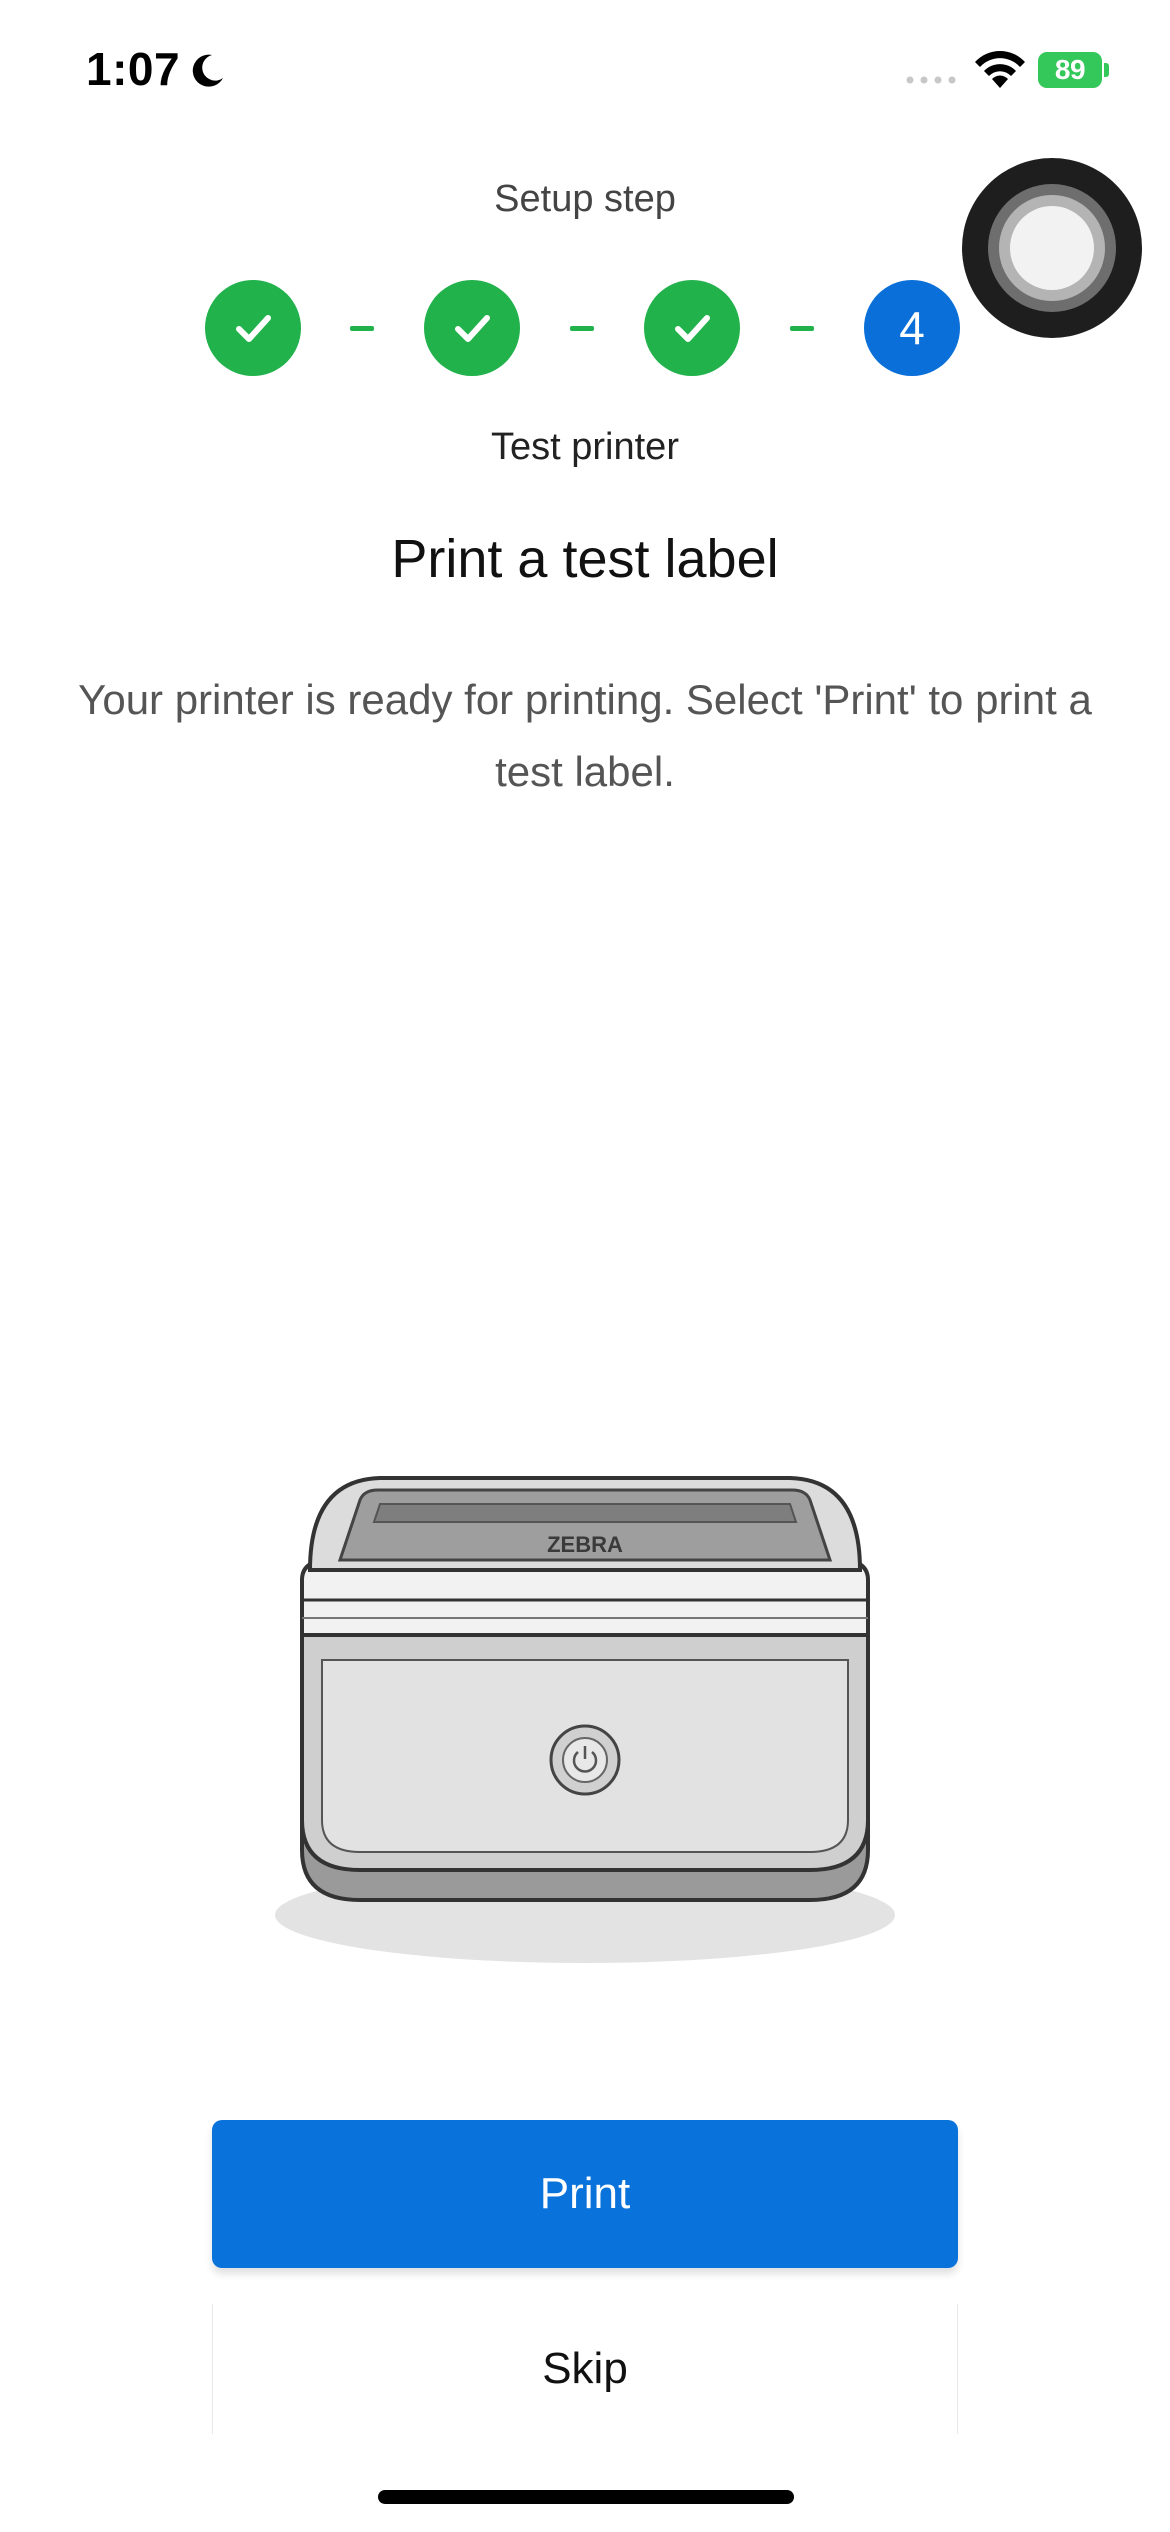 This screenshot has width=1170, height=2532. Describe the element at coordinates (912, 328) in the screenshot. I see `step-4-current: 4` at that location.